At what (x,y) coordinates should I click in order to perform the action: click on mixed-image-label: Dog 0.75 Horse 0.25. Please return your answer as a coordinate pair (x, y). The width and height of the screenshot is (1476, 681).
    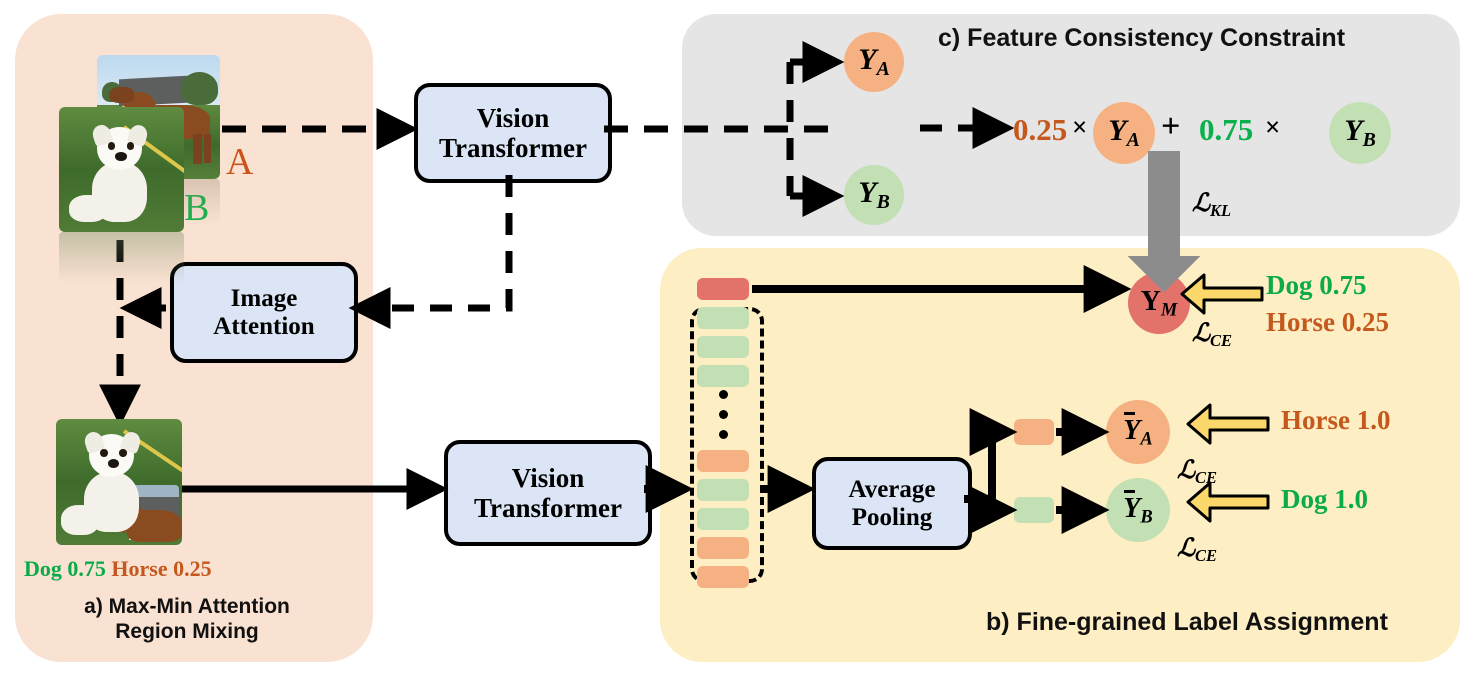
    Looking at the image, I should click on (118, 569).